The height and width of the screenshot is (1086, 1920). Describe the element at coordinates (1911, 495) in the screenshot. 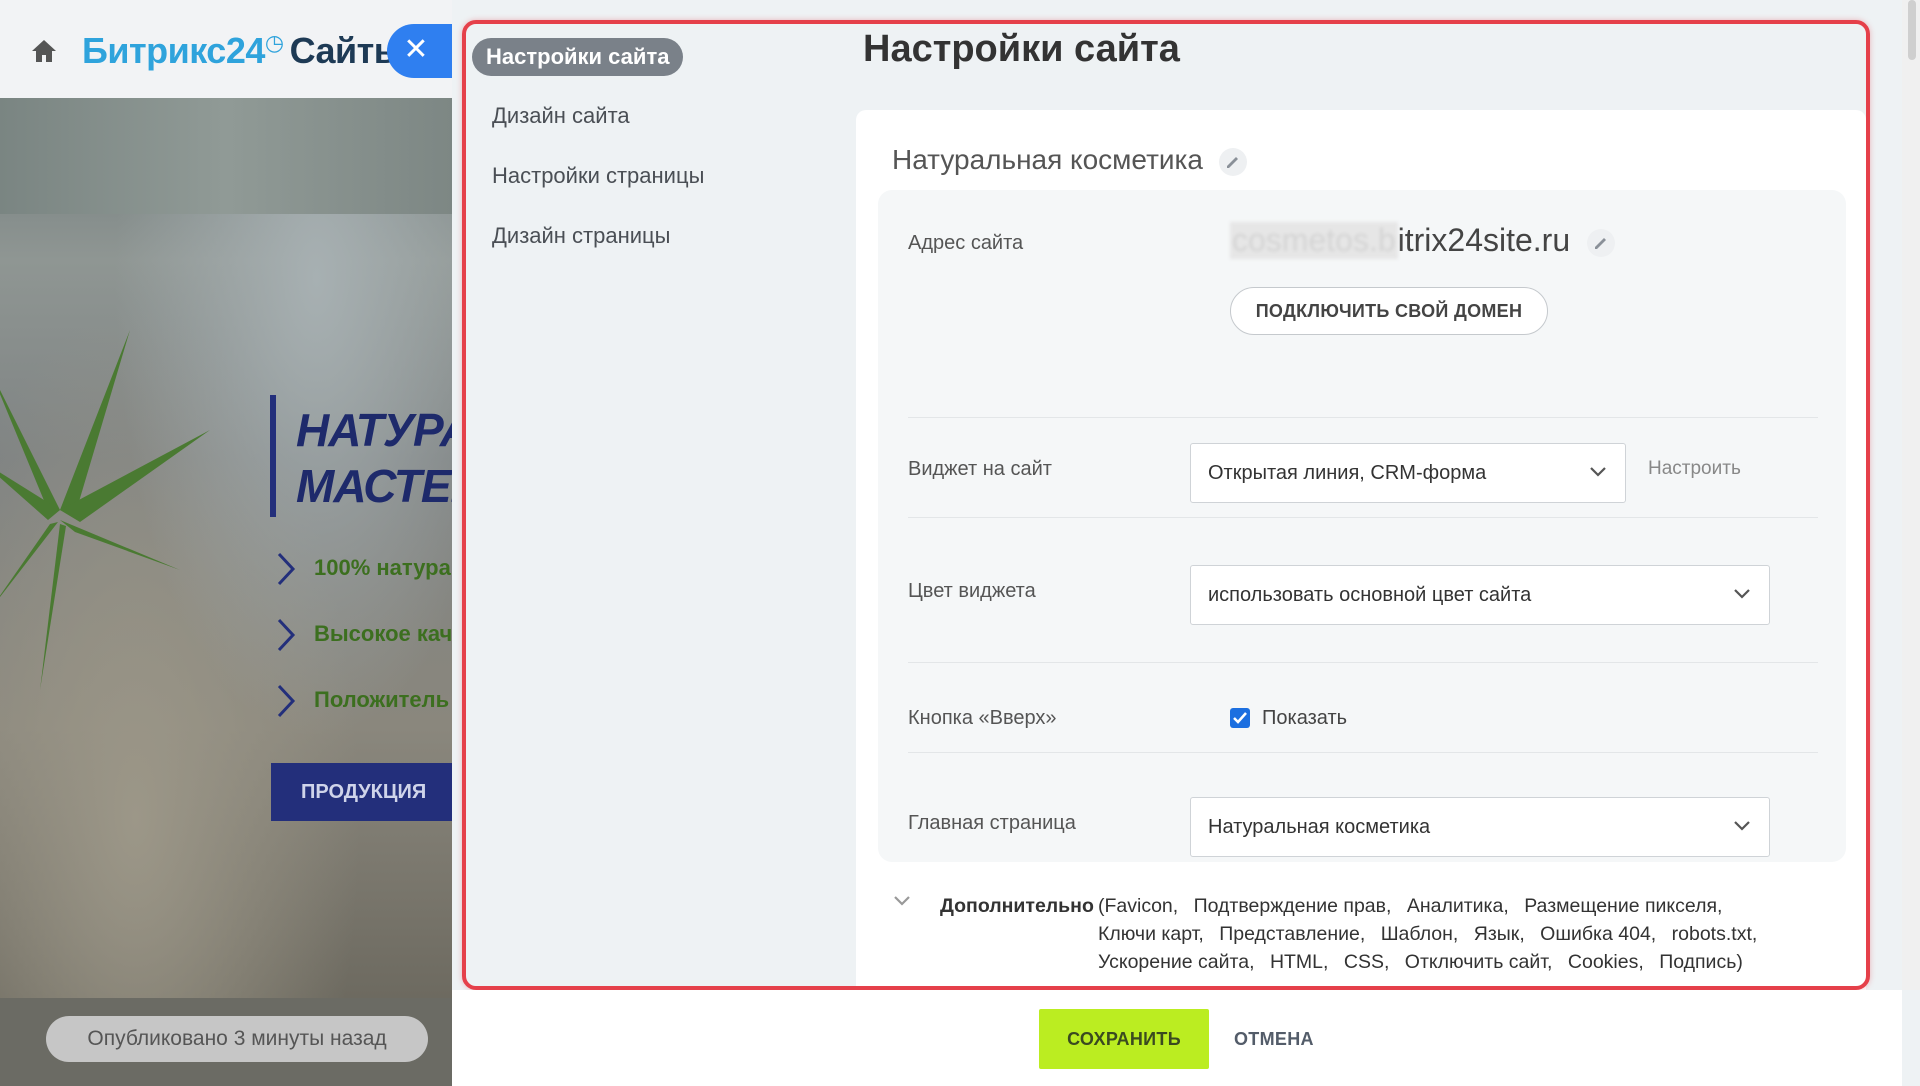

I see `scrollbar` at that location.